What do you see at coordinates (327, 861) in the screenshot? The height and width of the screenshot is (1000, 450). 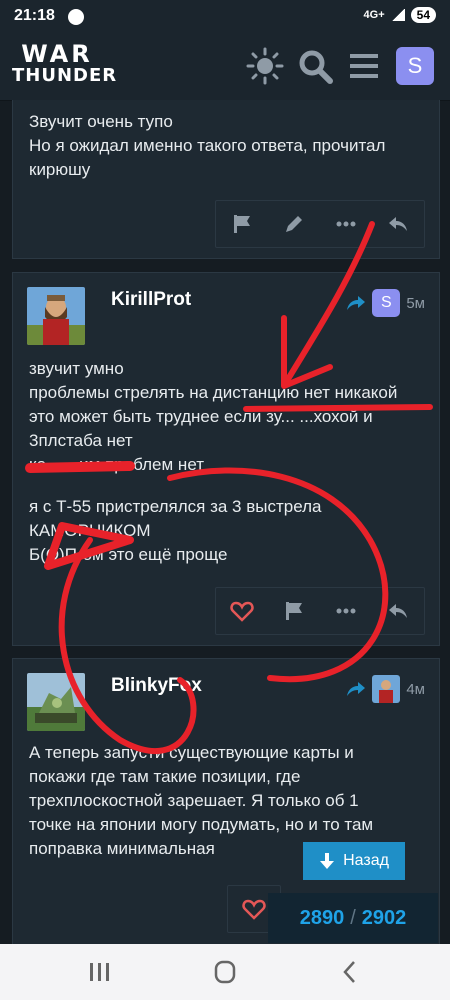 I see `arrow-down-icon` at bounding box center [327, 861].